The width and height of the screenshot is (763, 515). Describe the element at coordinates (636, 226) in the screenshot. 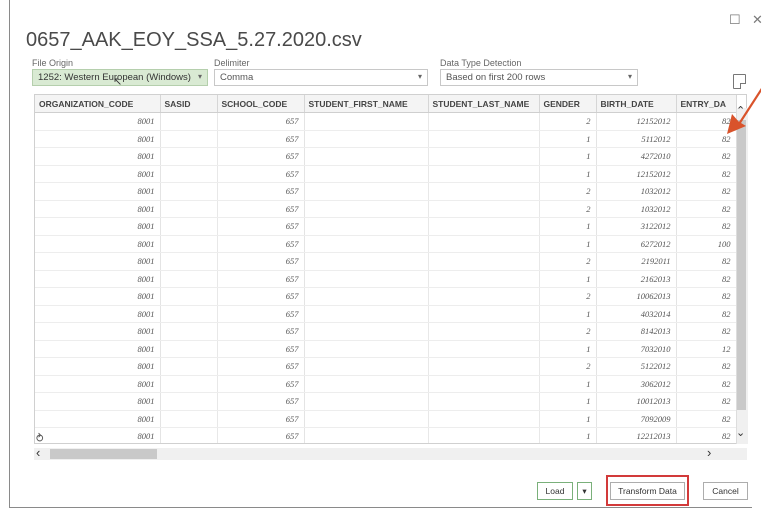

I see `table-cell: 3122012` at that location.